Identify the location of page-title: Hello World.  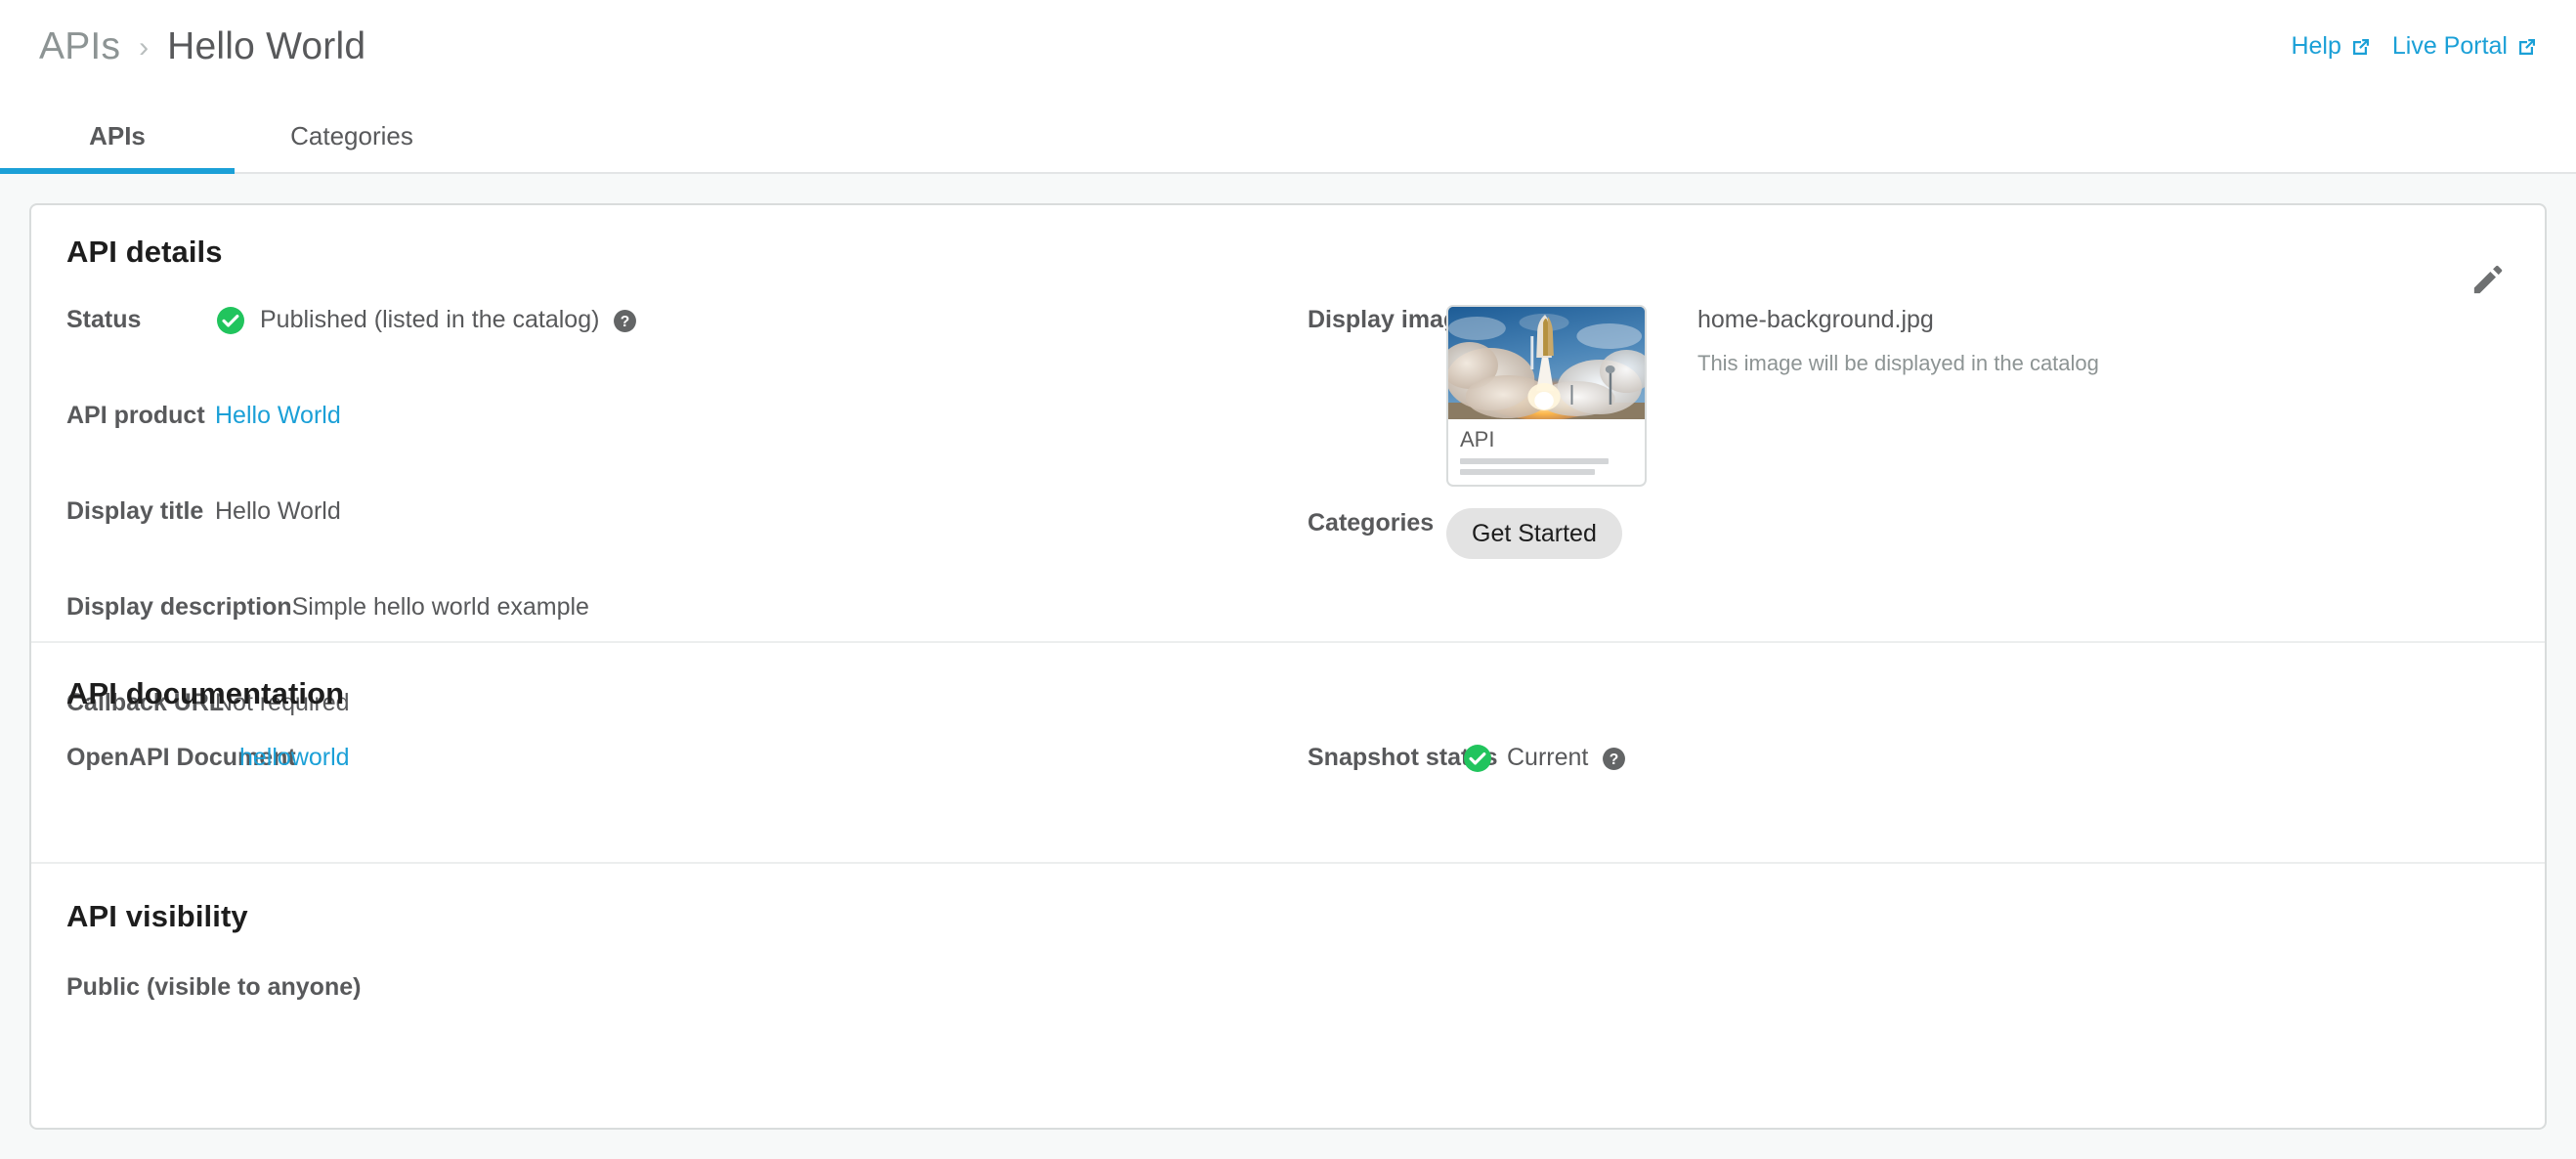
(267, 46).